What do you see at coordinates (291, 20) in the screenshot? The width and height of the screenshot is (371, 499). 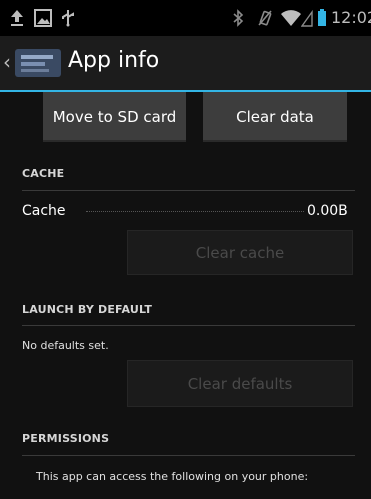 I see `wifi-icon` at bounding box center [291, 20].